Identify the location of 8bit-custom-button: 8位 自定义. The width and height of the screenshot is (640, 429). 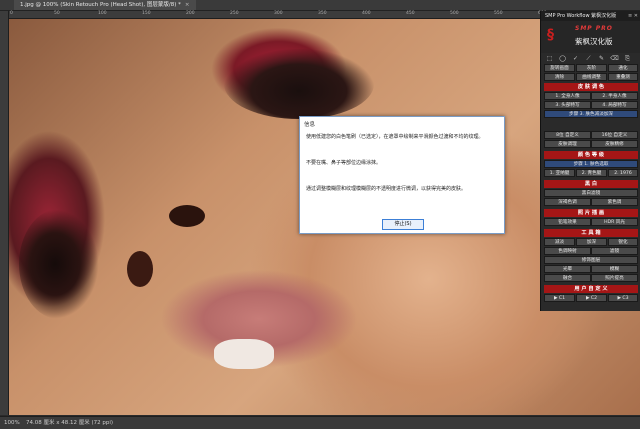
(567, 135).